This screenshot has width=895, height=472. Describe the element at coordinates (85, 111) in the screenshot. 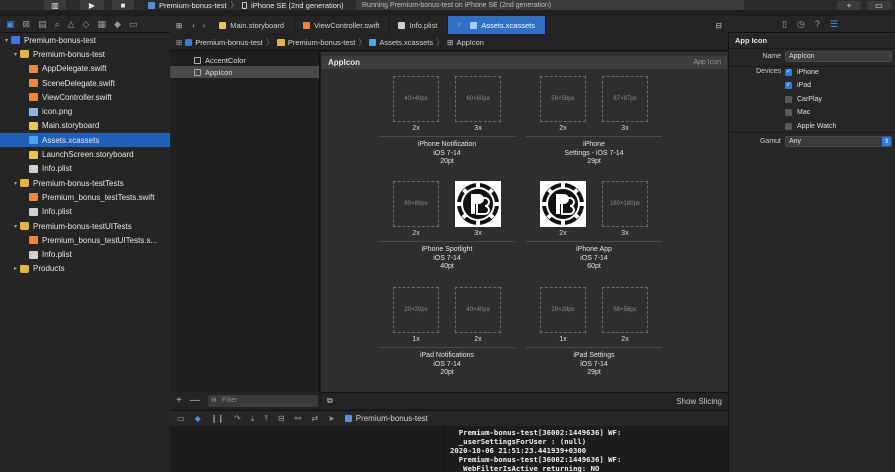

I see `navigator-item: icon.png` at that location.